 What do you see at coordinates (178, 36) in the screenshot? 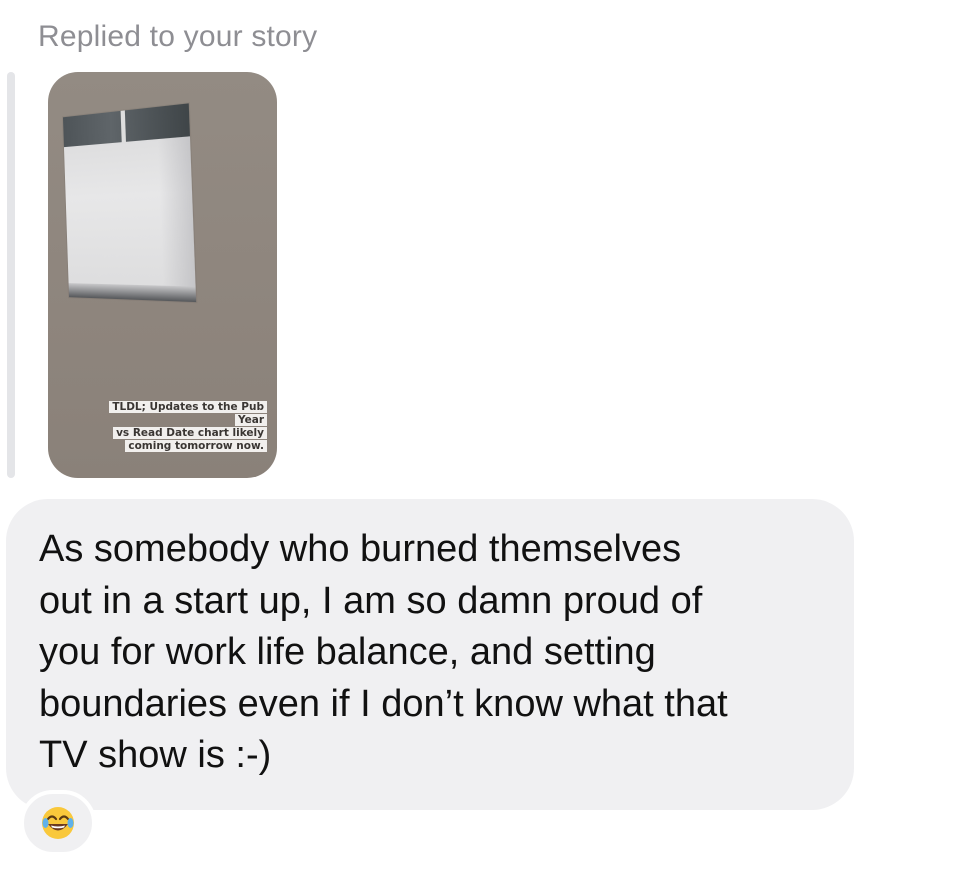
I see `reply-header: Replied to your story` at bounding box center [178, 36].